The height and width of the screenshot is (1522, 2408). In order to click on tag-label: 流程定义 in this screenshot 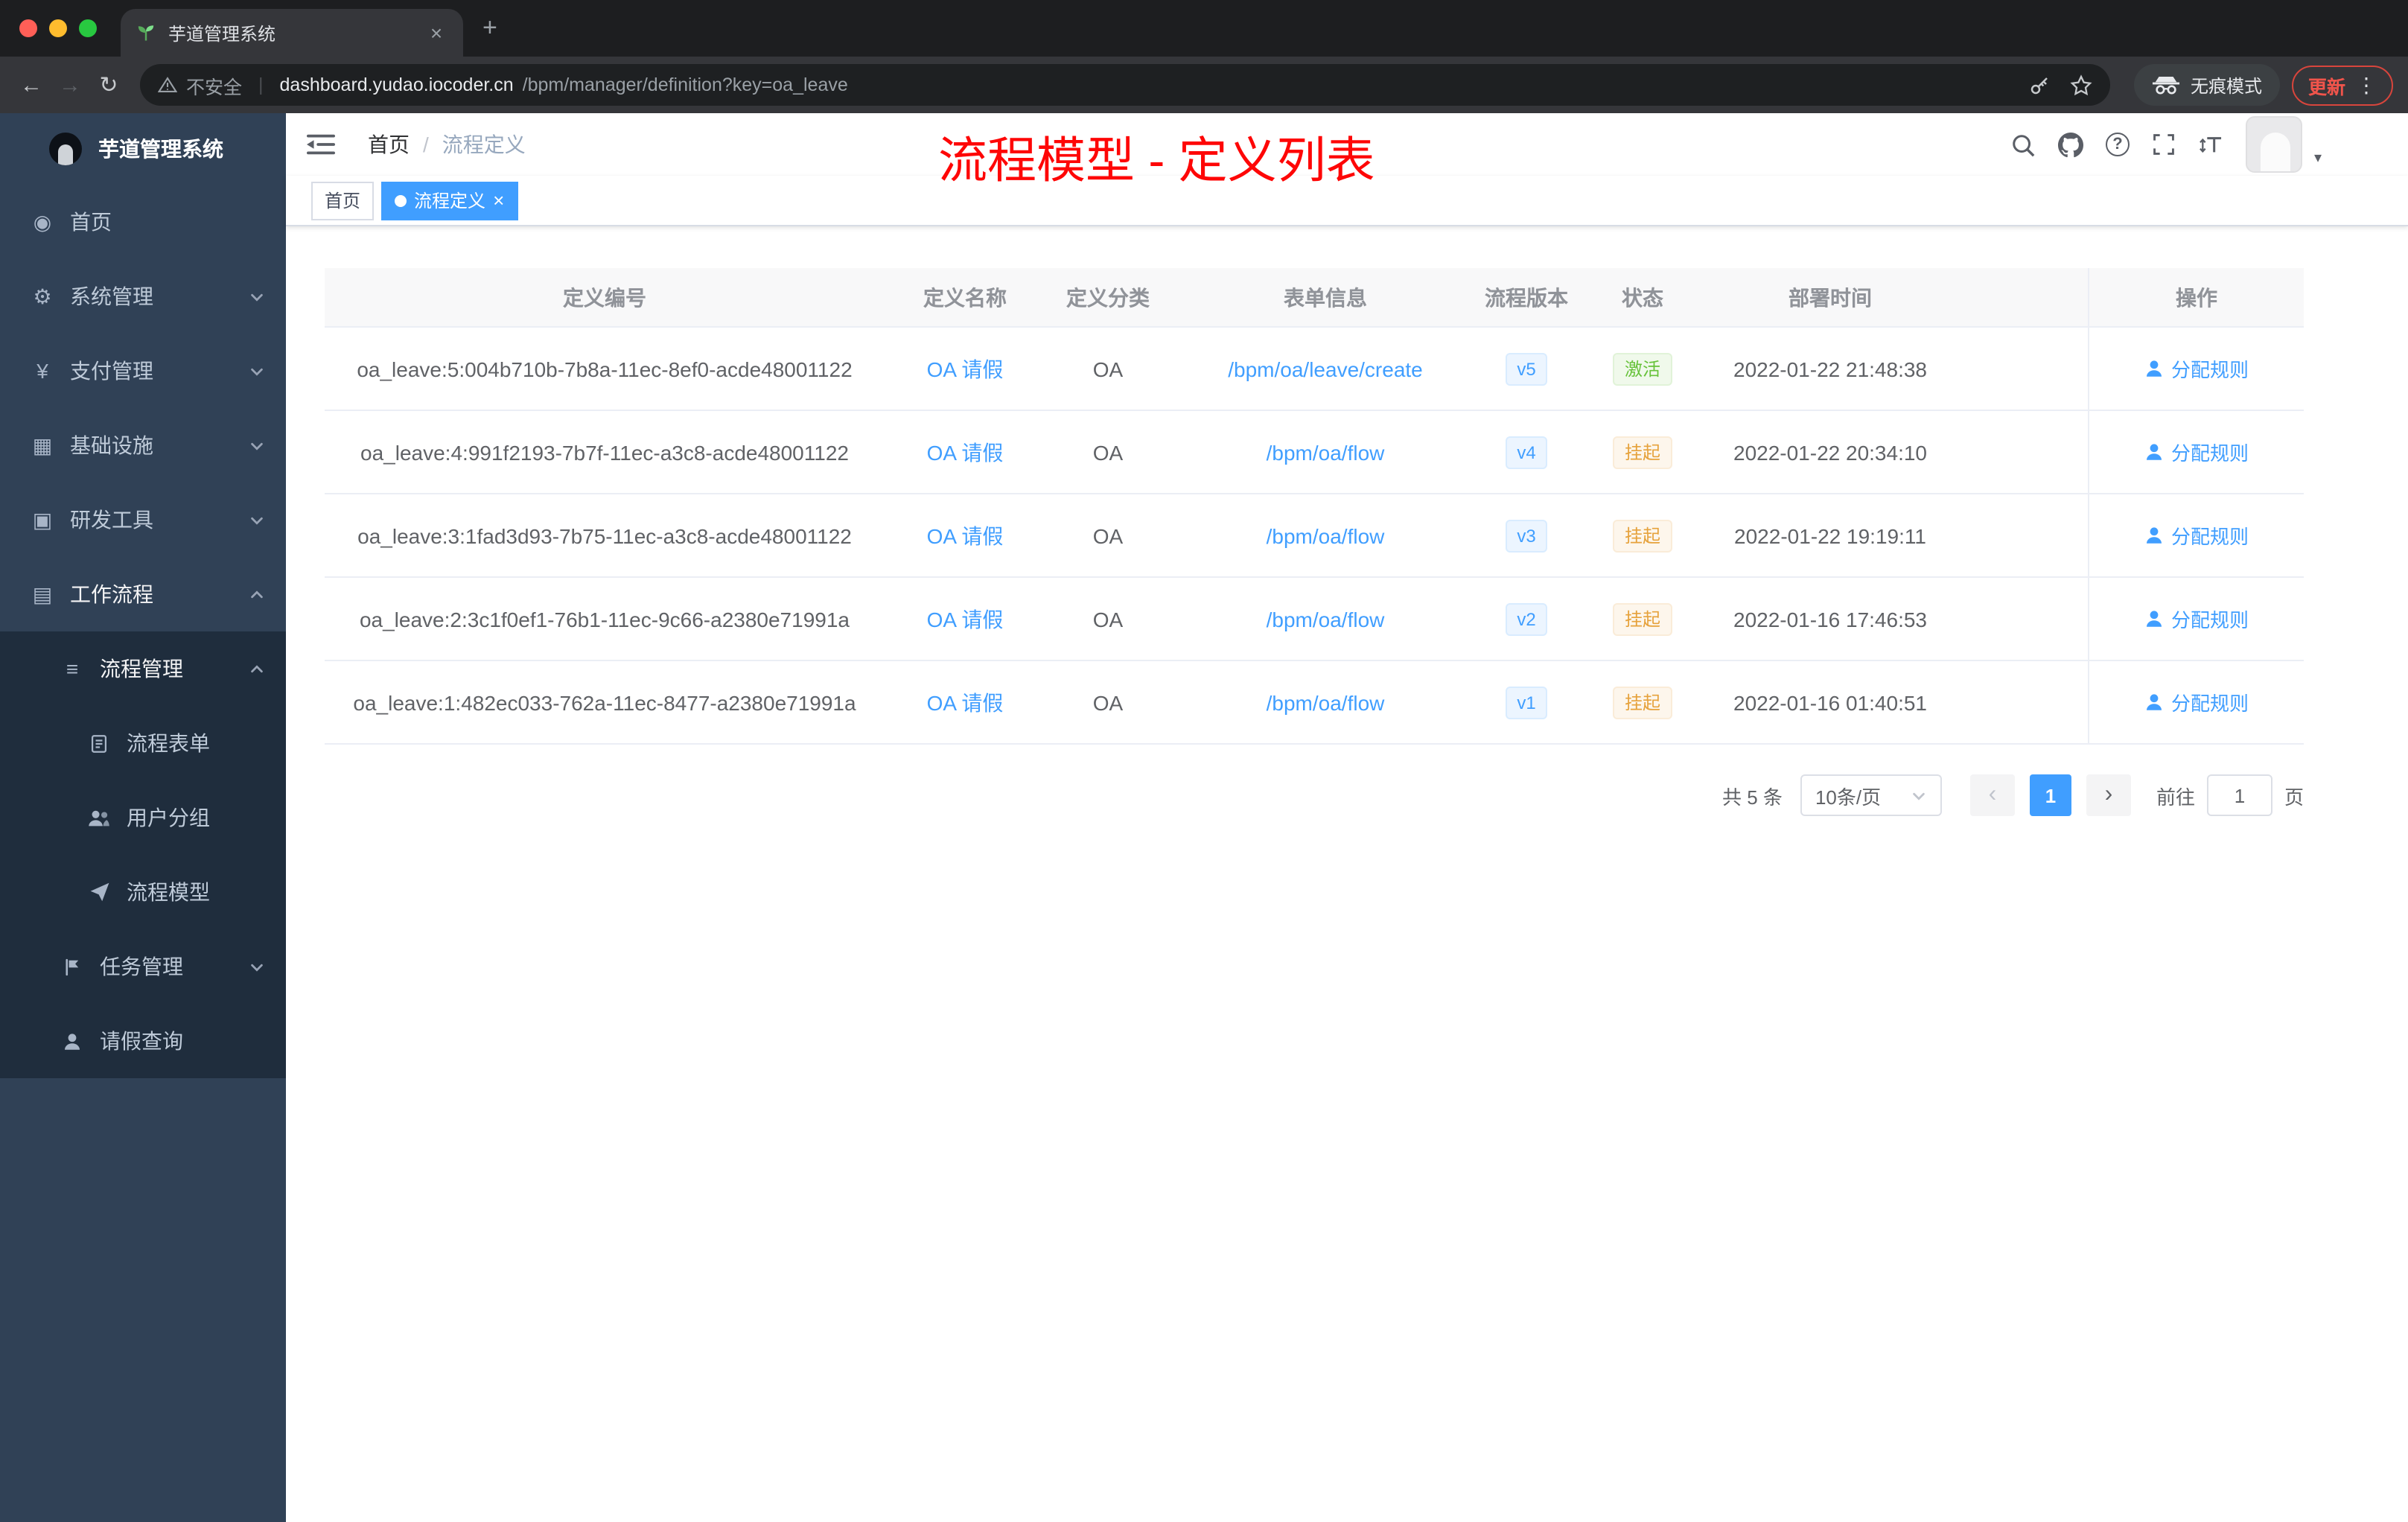, I will do `click(450, 201)`.